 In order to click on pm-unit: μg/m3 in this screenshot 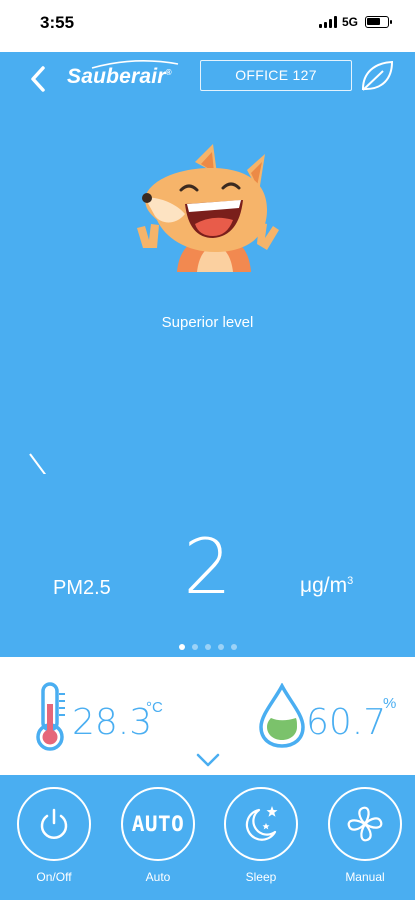, I will do `click(327, 585)`.